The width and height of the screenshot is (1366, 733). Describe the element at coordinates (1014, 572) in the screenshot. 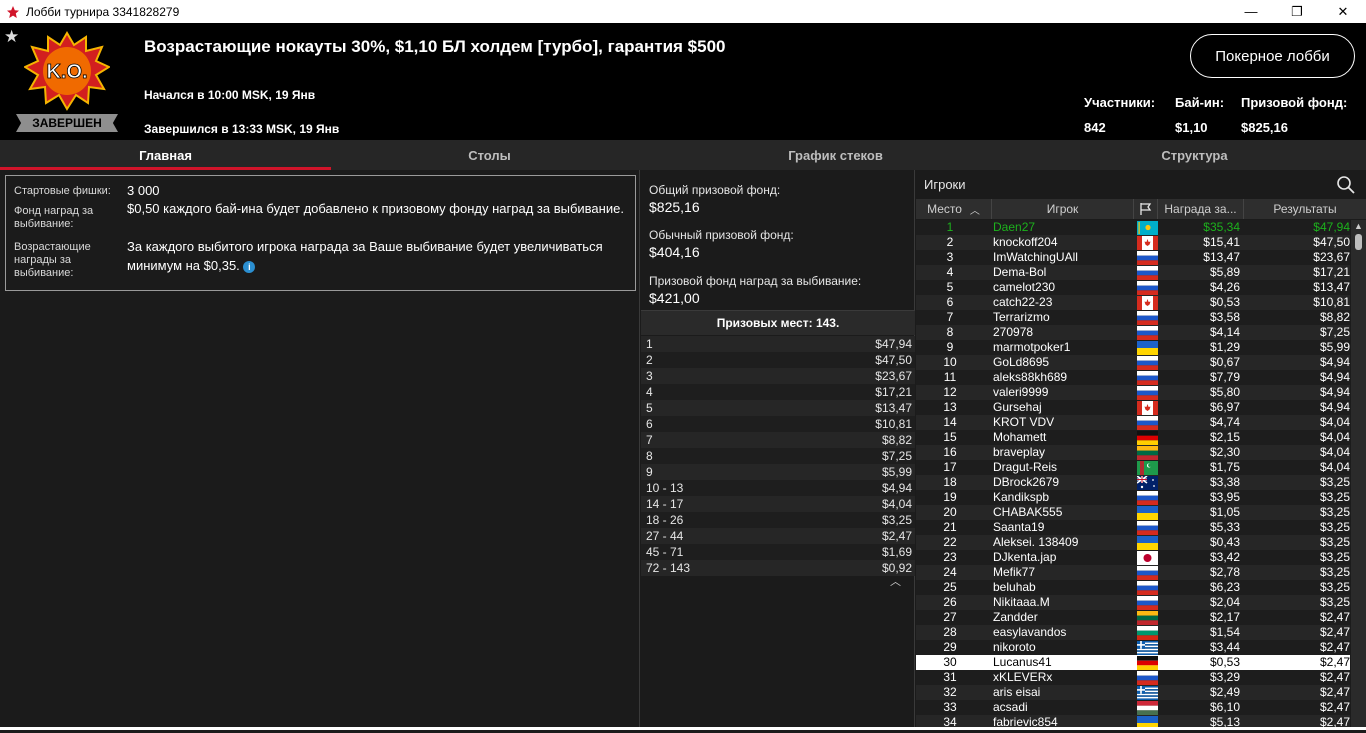

I see `player-name: Mefik77` at that location.